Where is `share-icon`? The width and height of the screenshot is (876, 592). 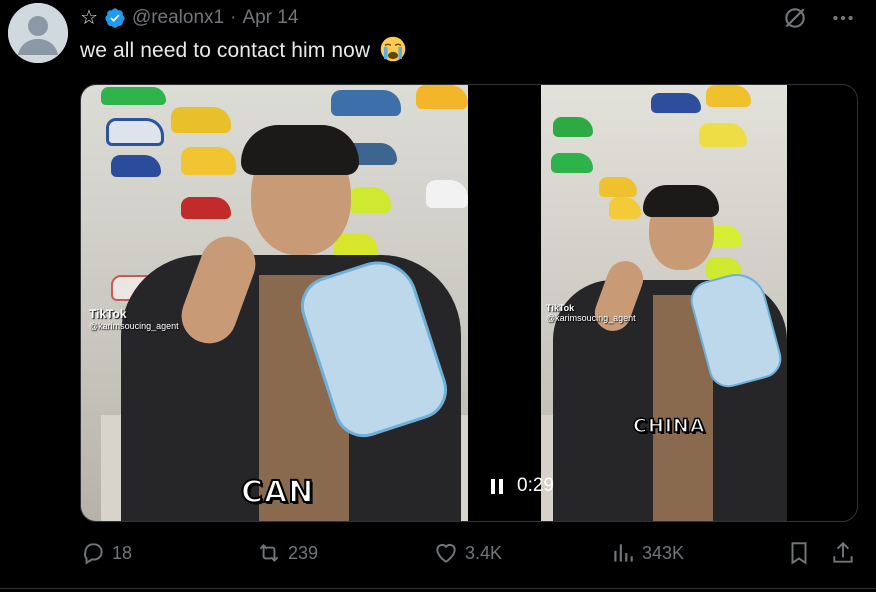
share-icon is located at coordinates (843, 552).